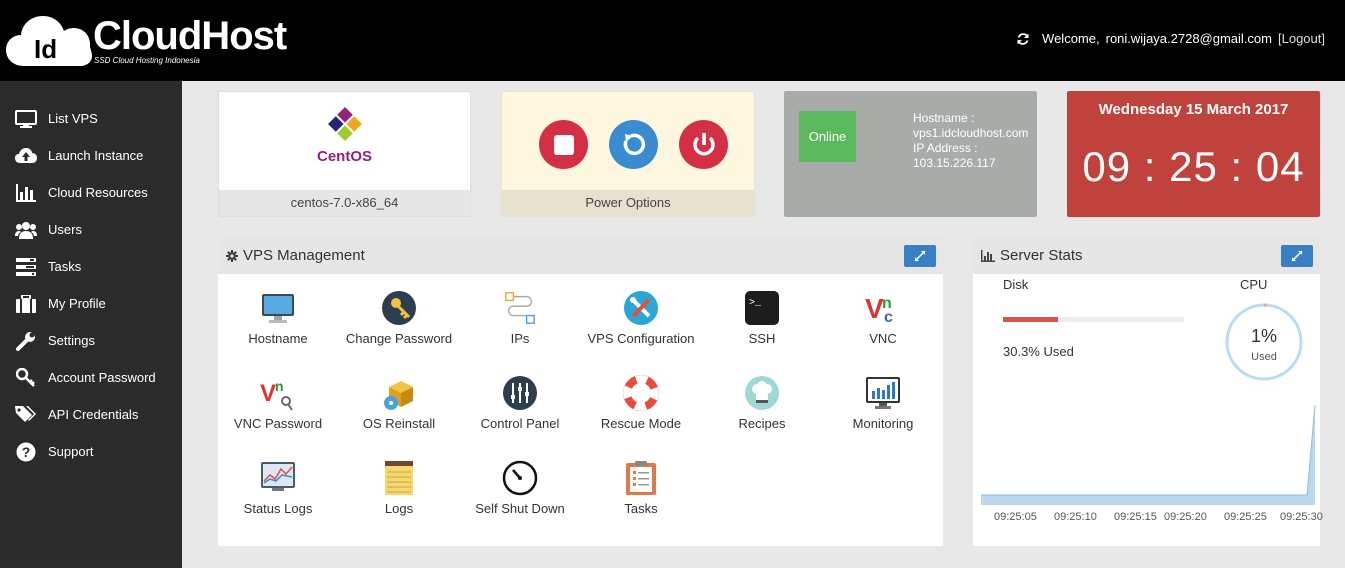  I want to click on notepad-icon, so click(399, 478).